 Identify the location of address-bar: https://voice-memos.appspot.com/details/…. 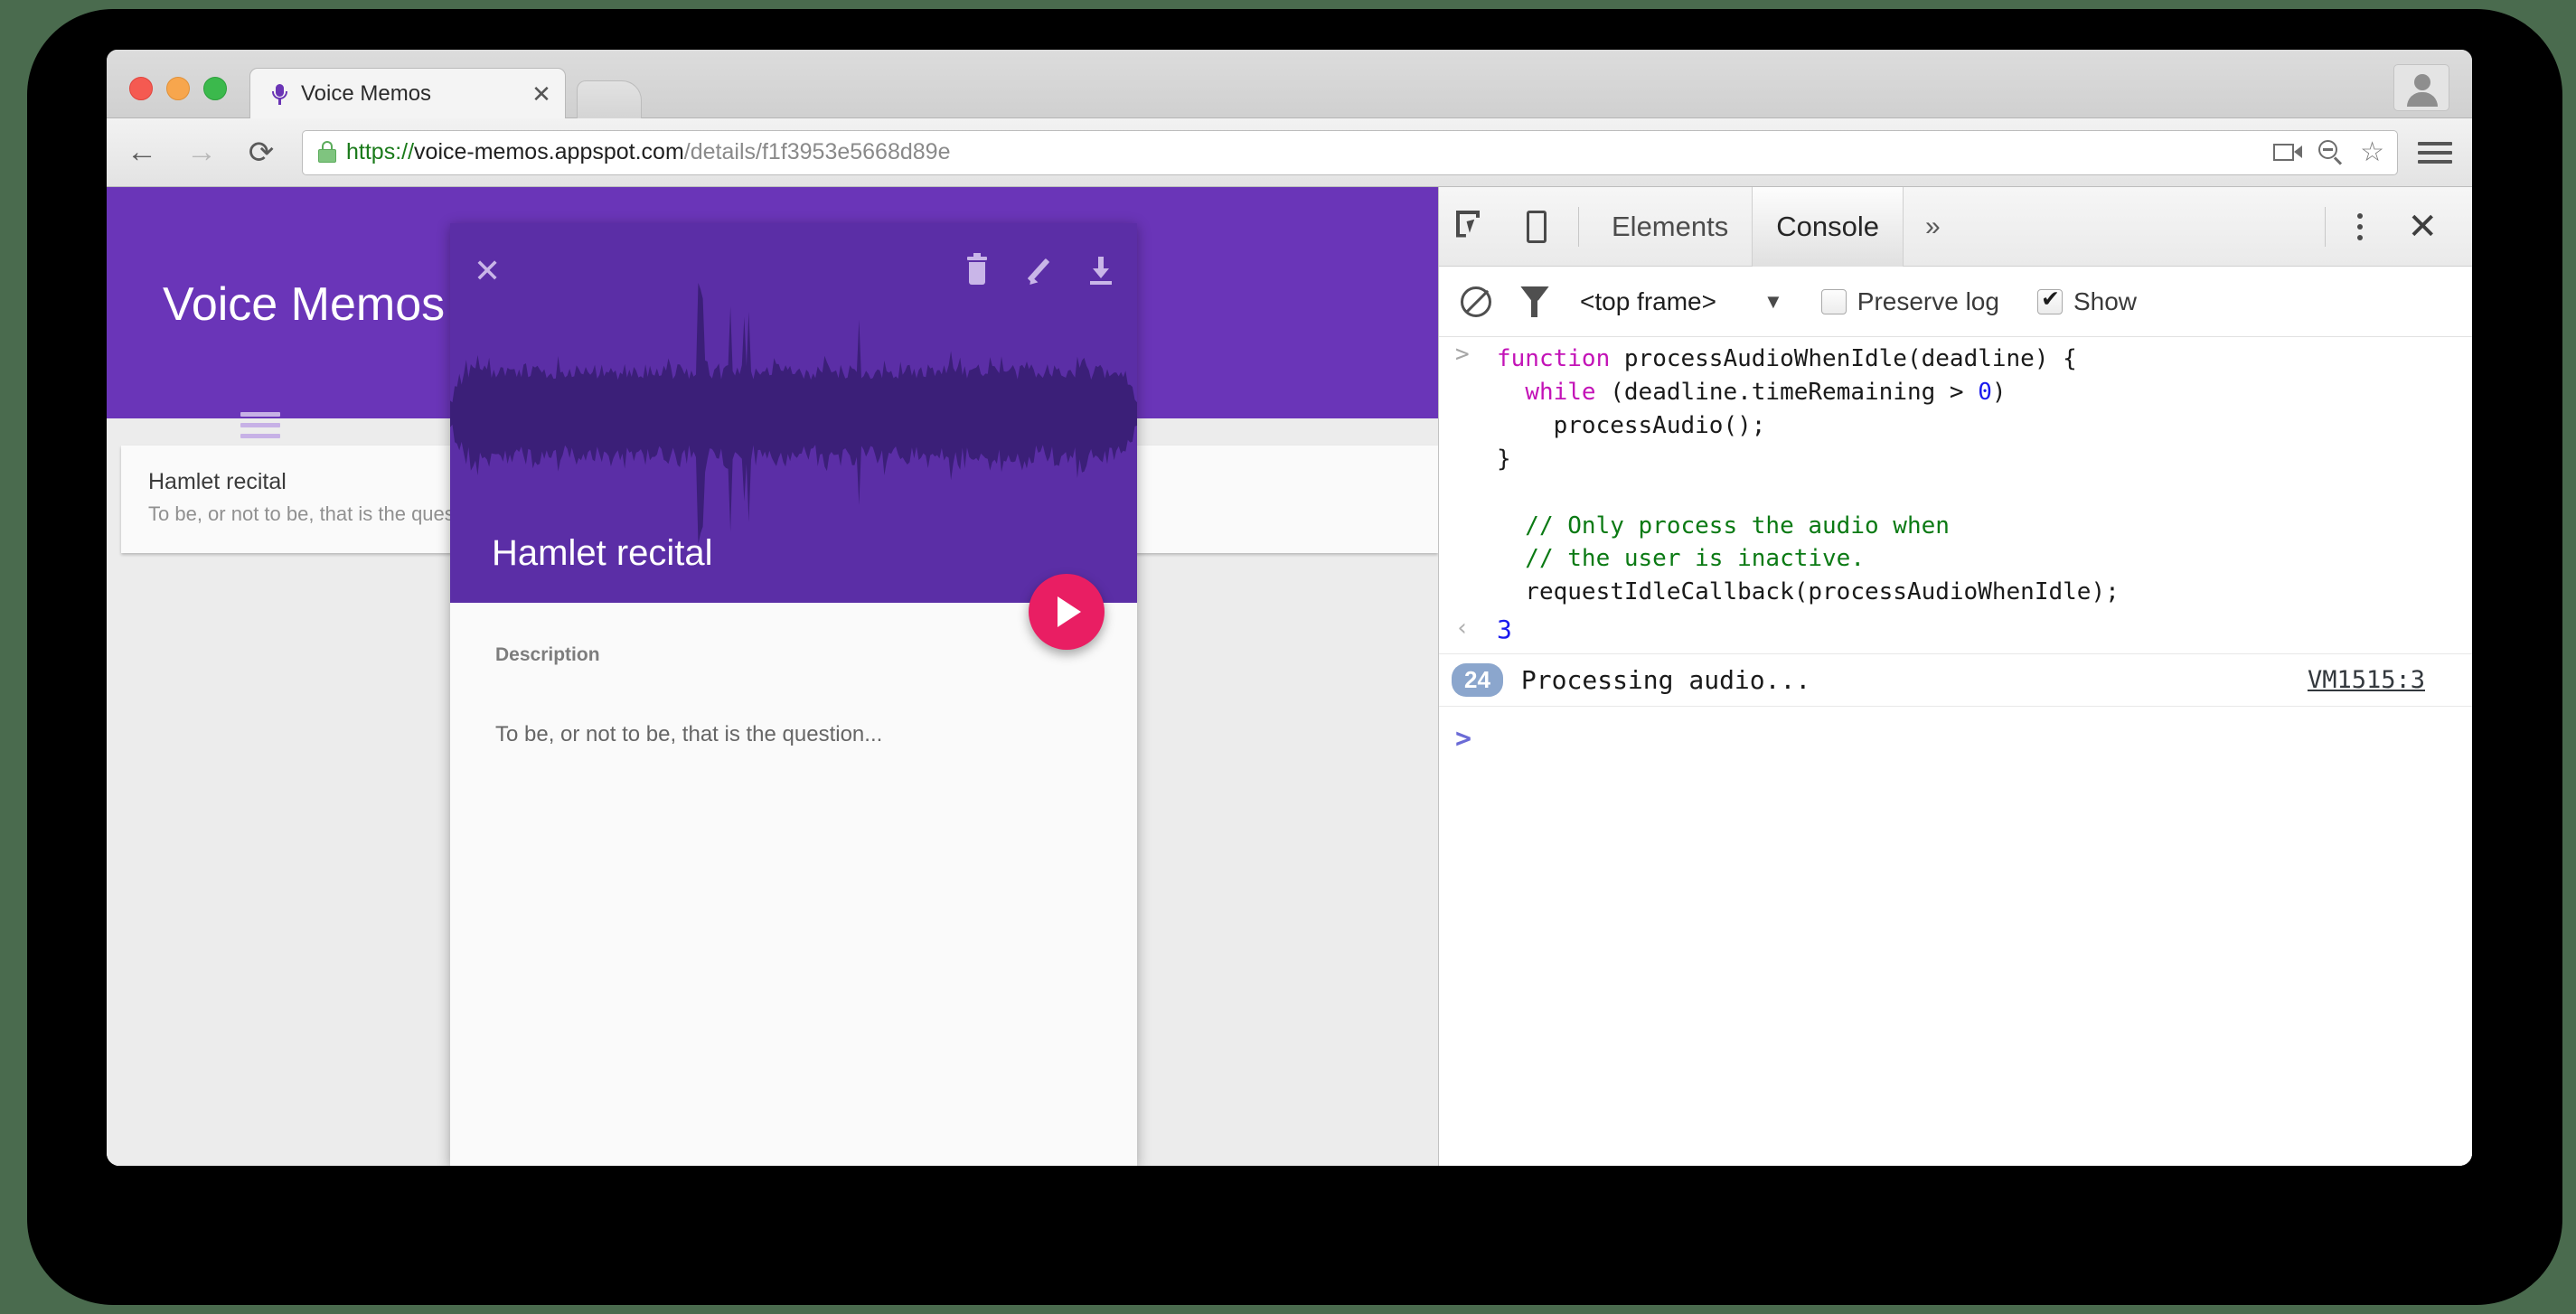
(1350, 152).